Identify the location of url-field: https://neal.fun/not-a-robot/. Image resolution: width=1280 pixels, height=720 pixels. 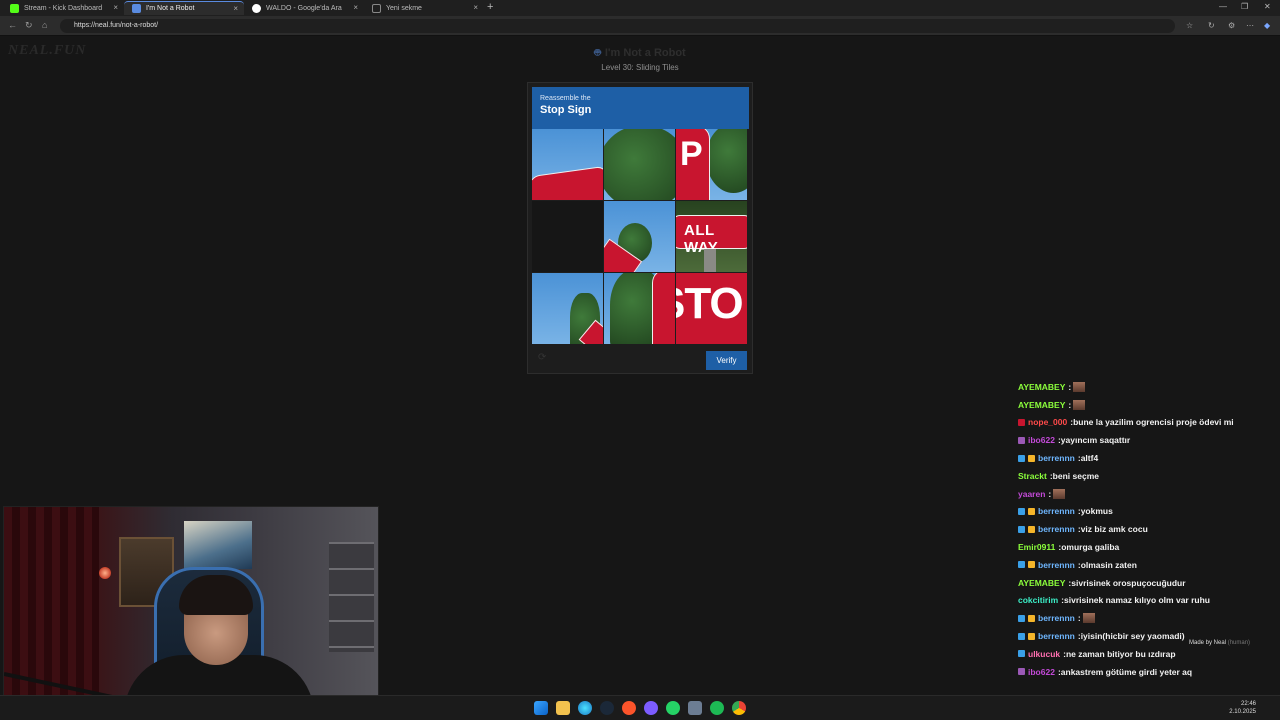
(617, 26).